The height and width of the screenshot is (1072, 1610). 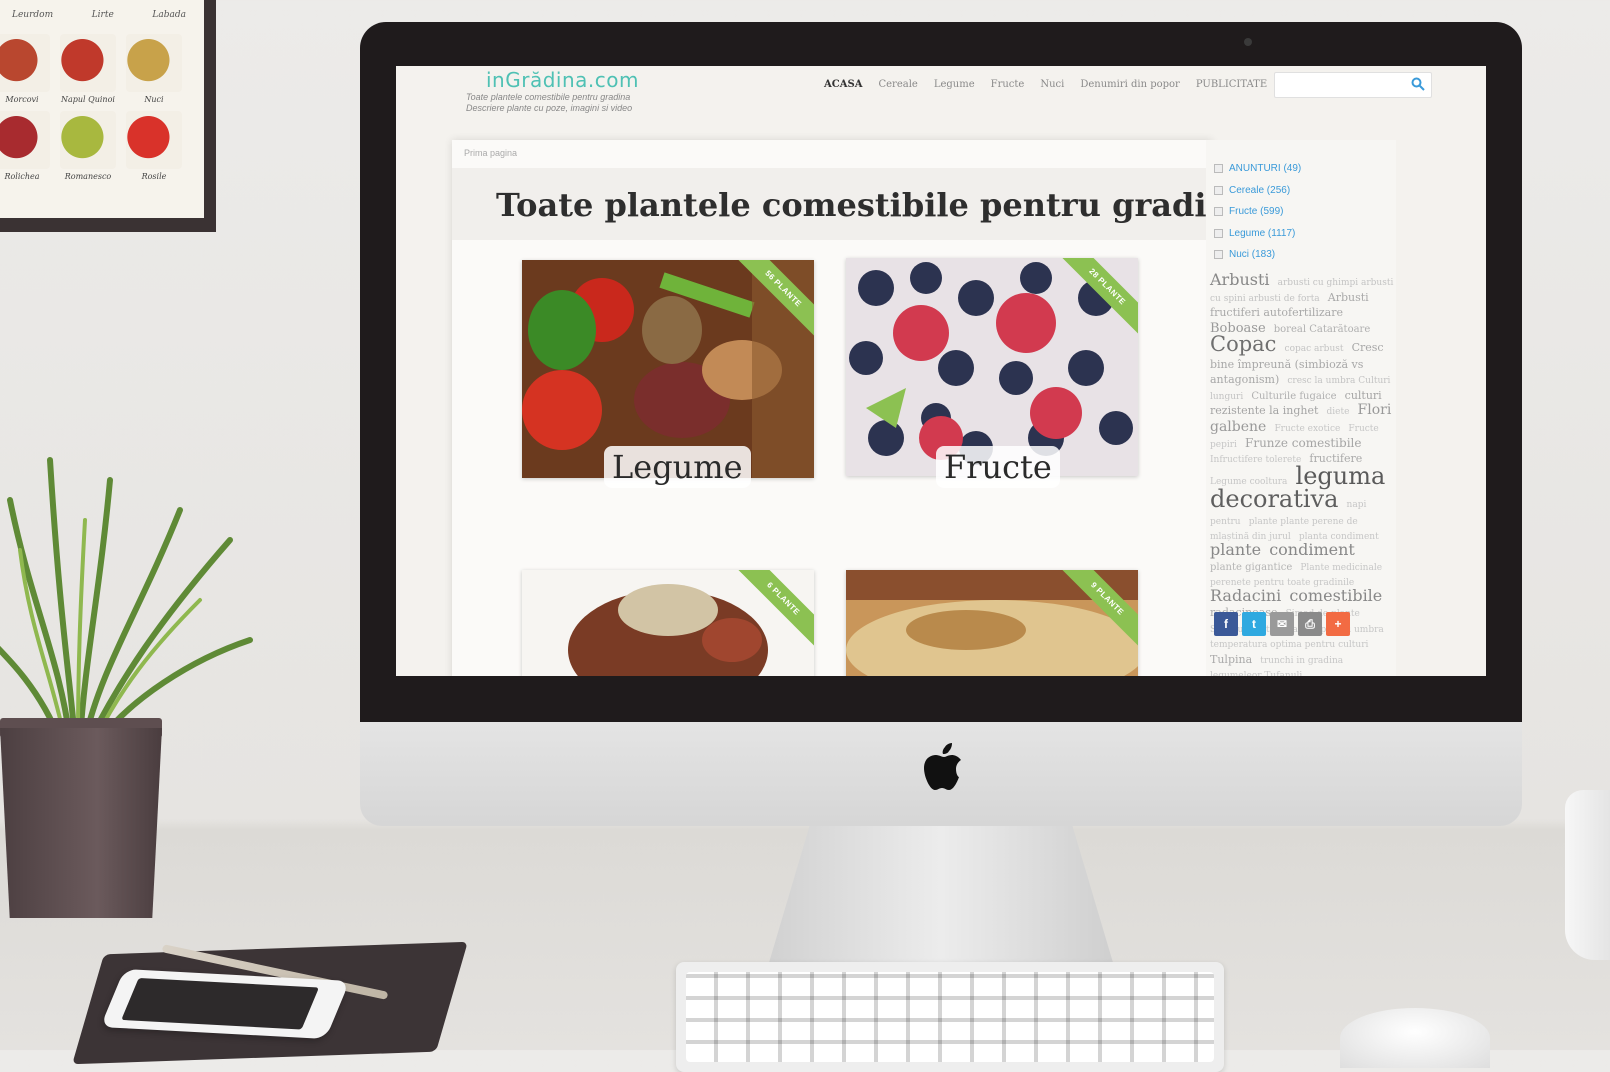 What do you see at coordinates (1008, 84) in the screenshot?
I see `nav-item-fructe: Fructe` at bounding box center [1008, 84].